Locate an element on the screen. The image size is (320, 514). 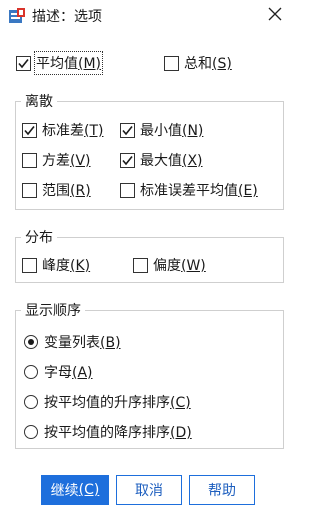
mean-checkbox: 平均值(M) is located at coordinates (60, 63).